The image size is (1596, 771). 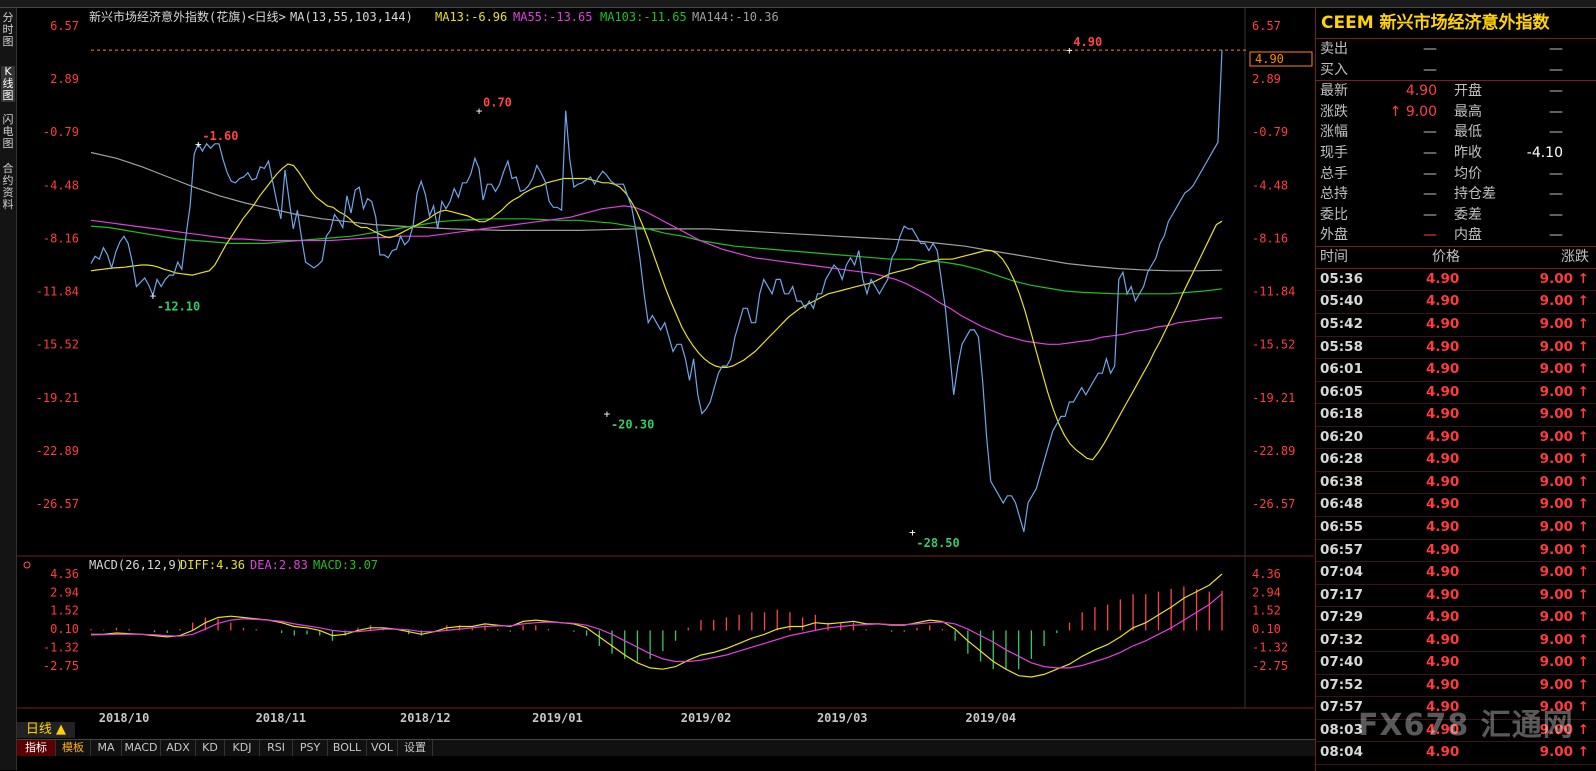 What do you see at coordinates (310, 748) in the screenshot?
I see `tab-psy: PSY` at bounding box center [310, 748].